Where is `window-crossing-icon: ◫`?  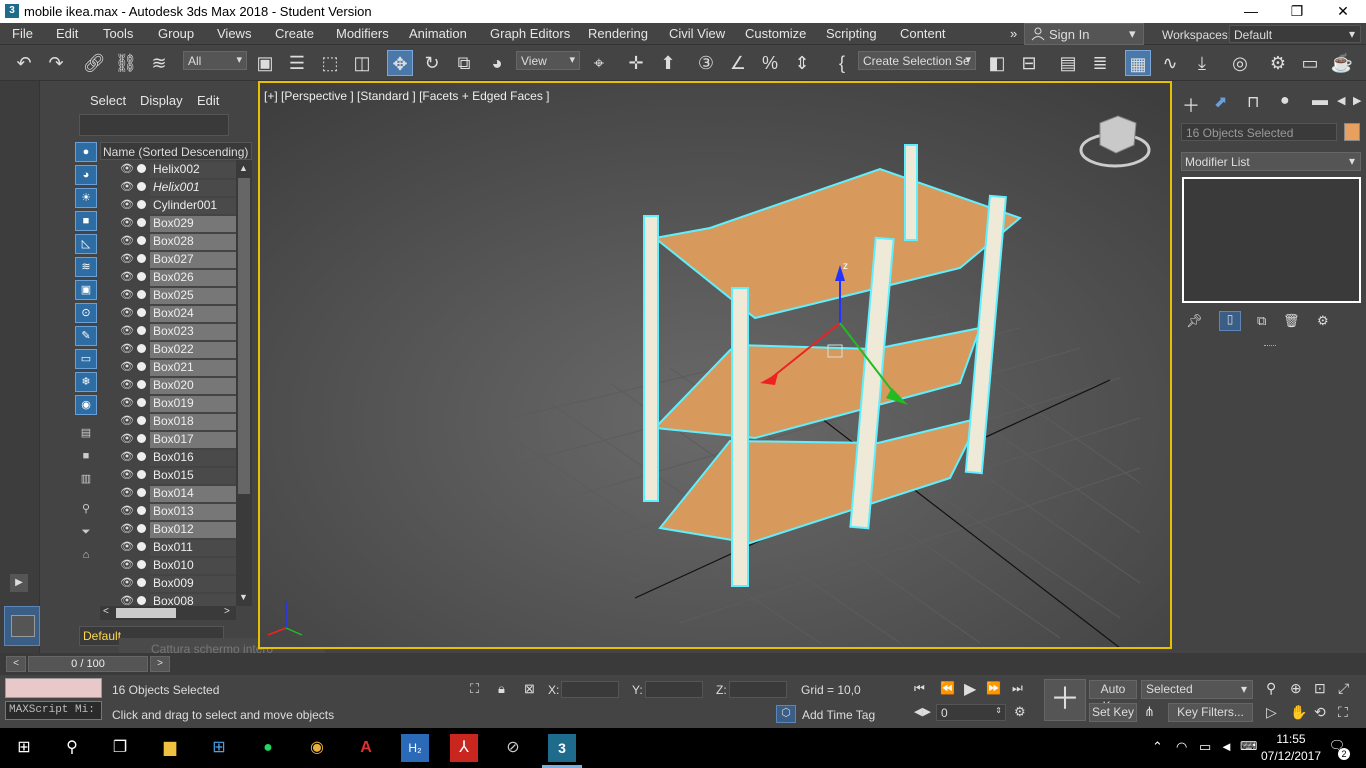
window-crossing-icon: ◫ is located at coordinates (362, 63).